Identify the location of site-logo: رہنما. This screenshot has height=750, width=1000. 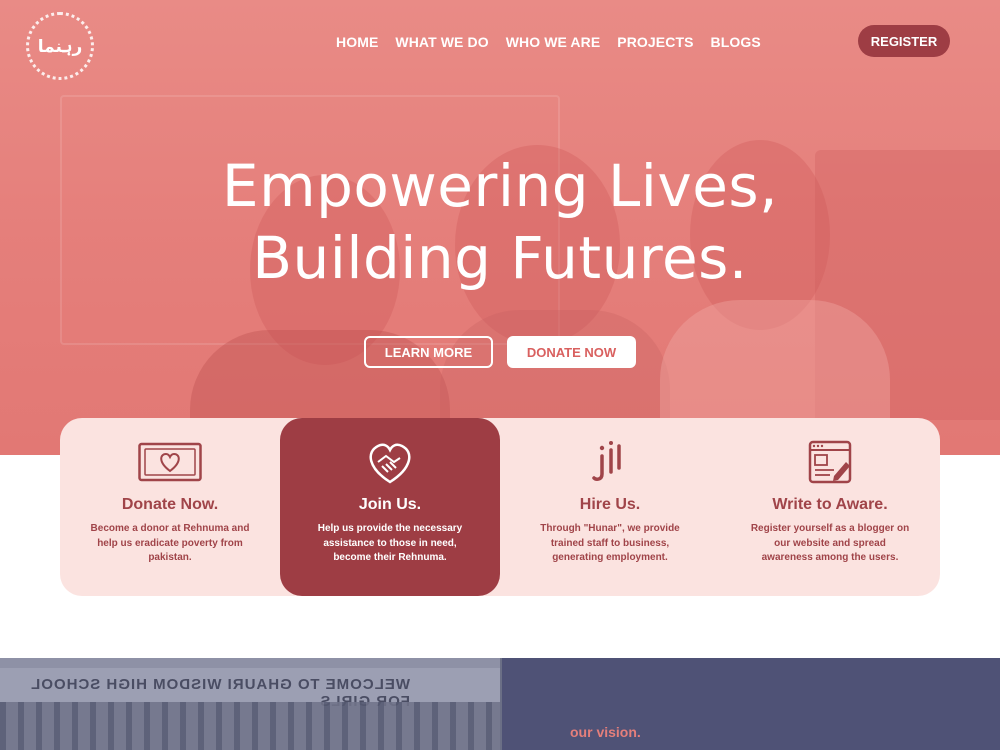
(60, 46).